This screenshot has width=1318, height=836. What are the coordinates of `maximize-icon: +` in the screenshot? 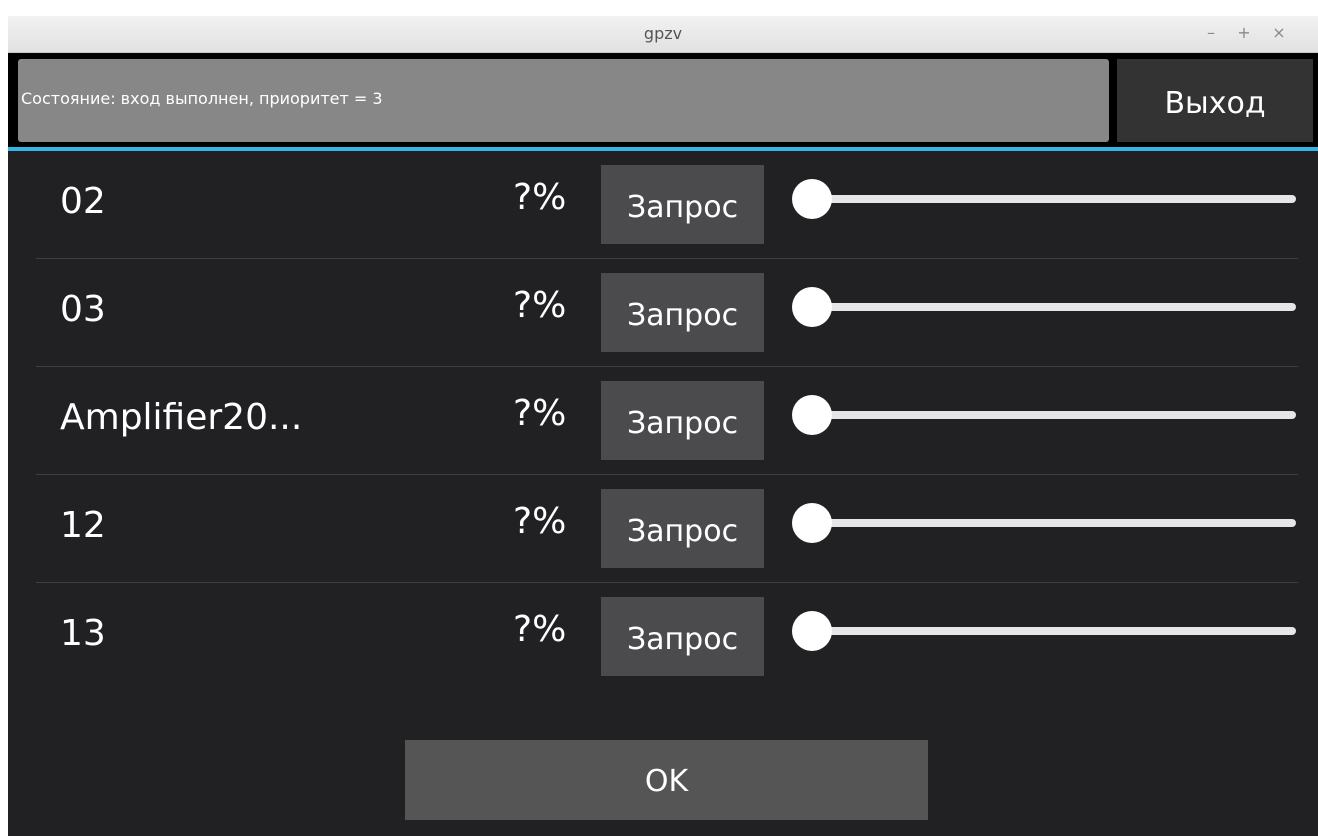 It's located at (1244, 33).